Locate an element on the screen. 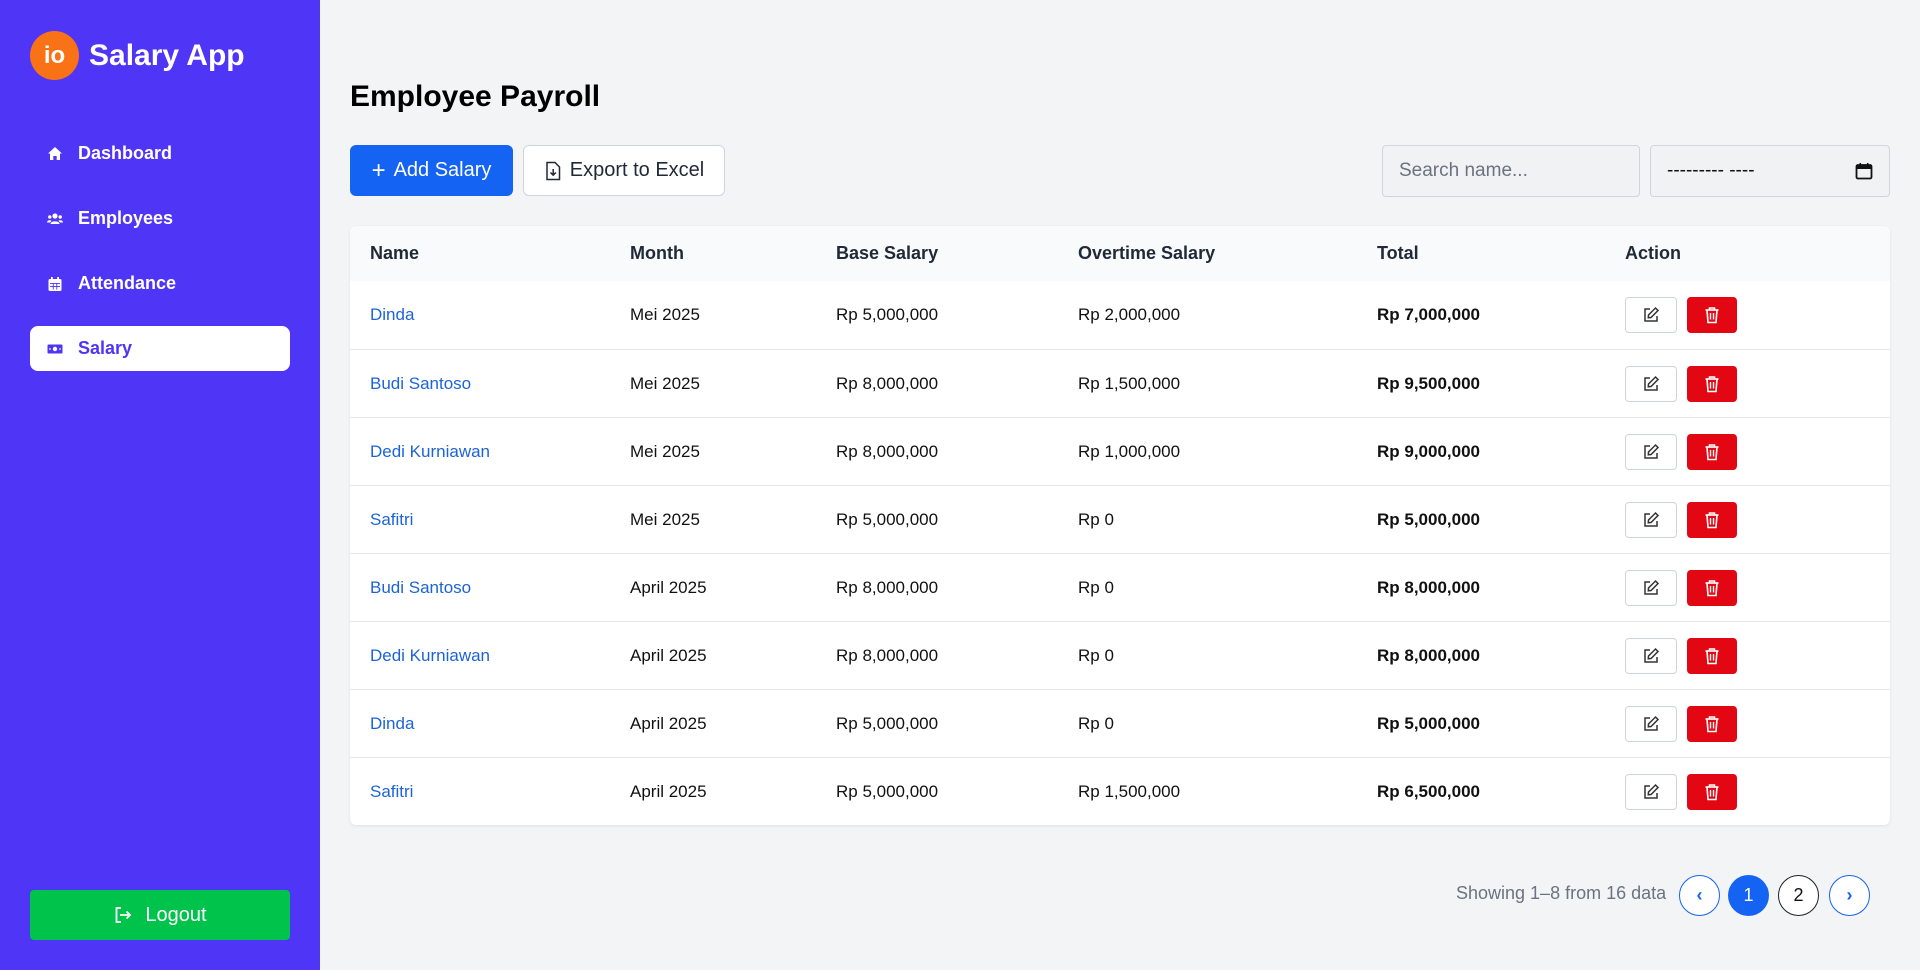 Image resolution: width=1920 pixels, height=970 pixels. add-salary-label: Add Salary is located at coordinates (442, 170).